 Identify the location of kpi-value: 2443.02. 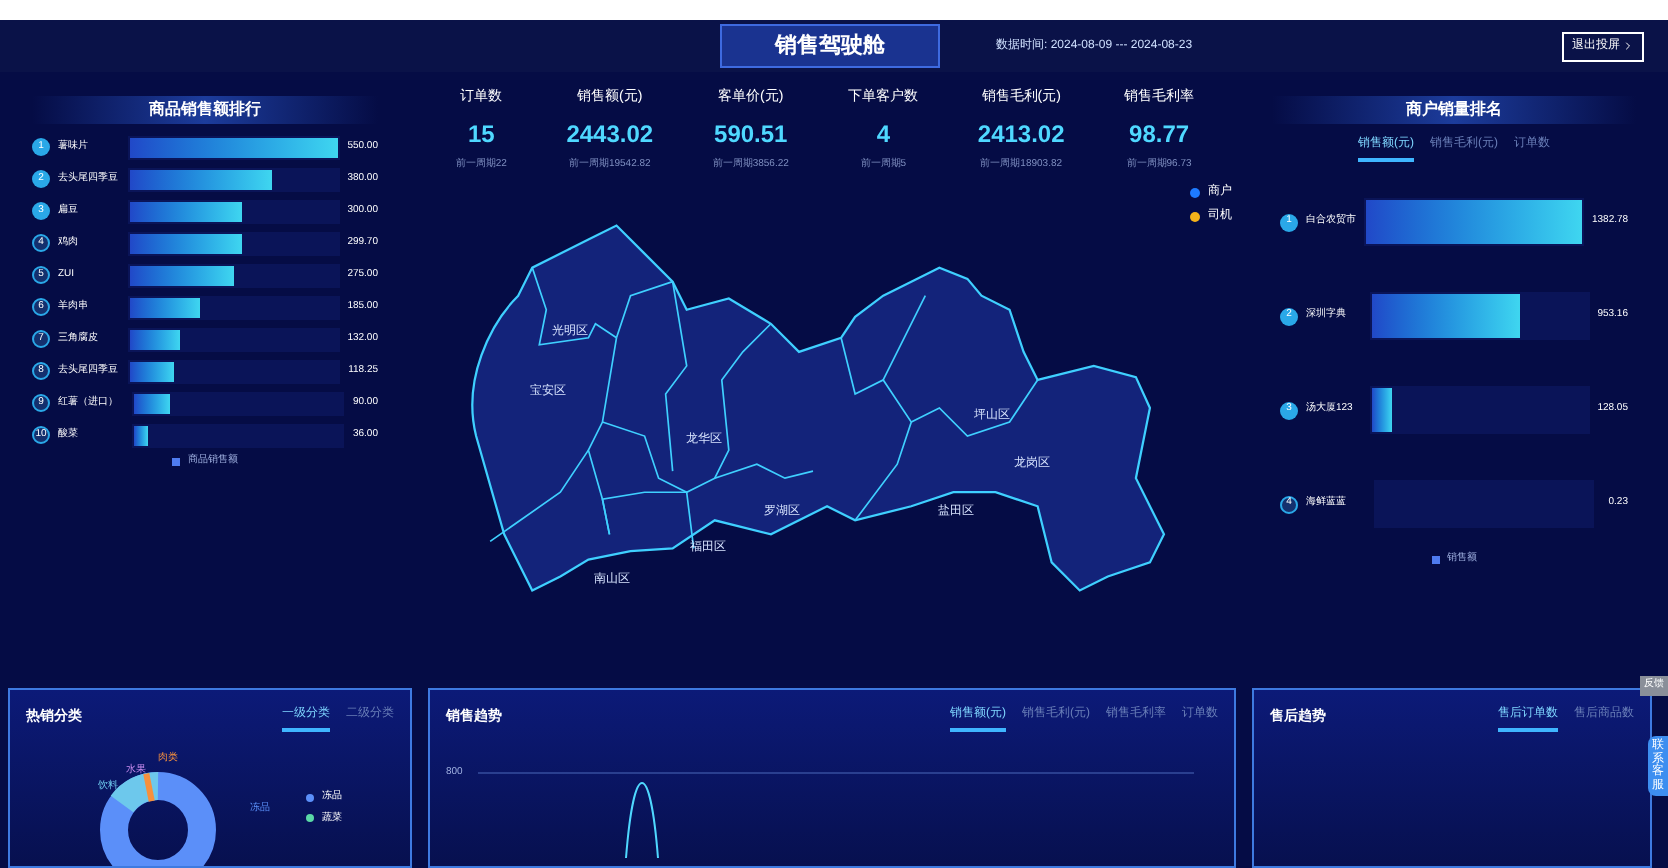
(610, 134).